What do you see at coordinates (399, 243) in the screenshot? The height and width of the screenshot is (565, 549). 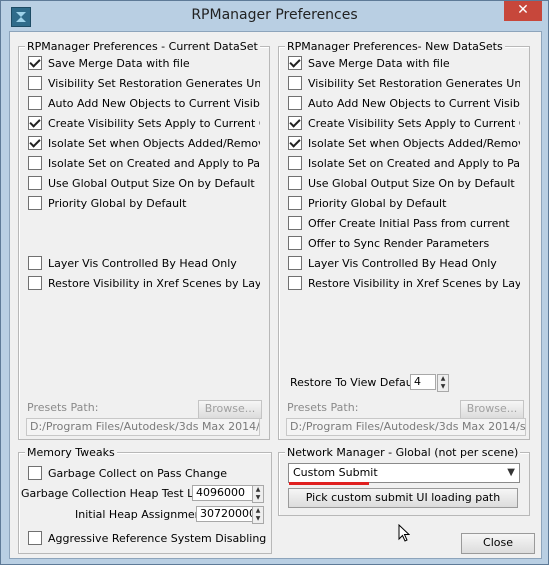 I see `checkbox-label: Offer to Sync Render Parameters` at bounding box center [399, 243].